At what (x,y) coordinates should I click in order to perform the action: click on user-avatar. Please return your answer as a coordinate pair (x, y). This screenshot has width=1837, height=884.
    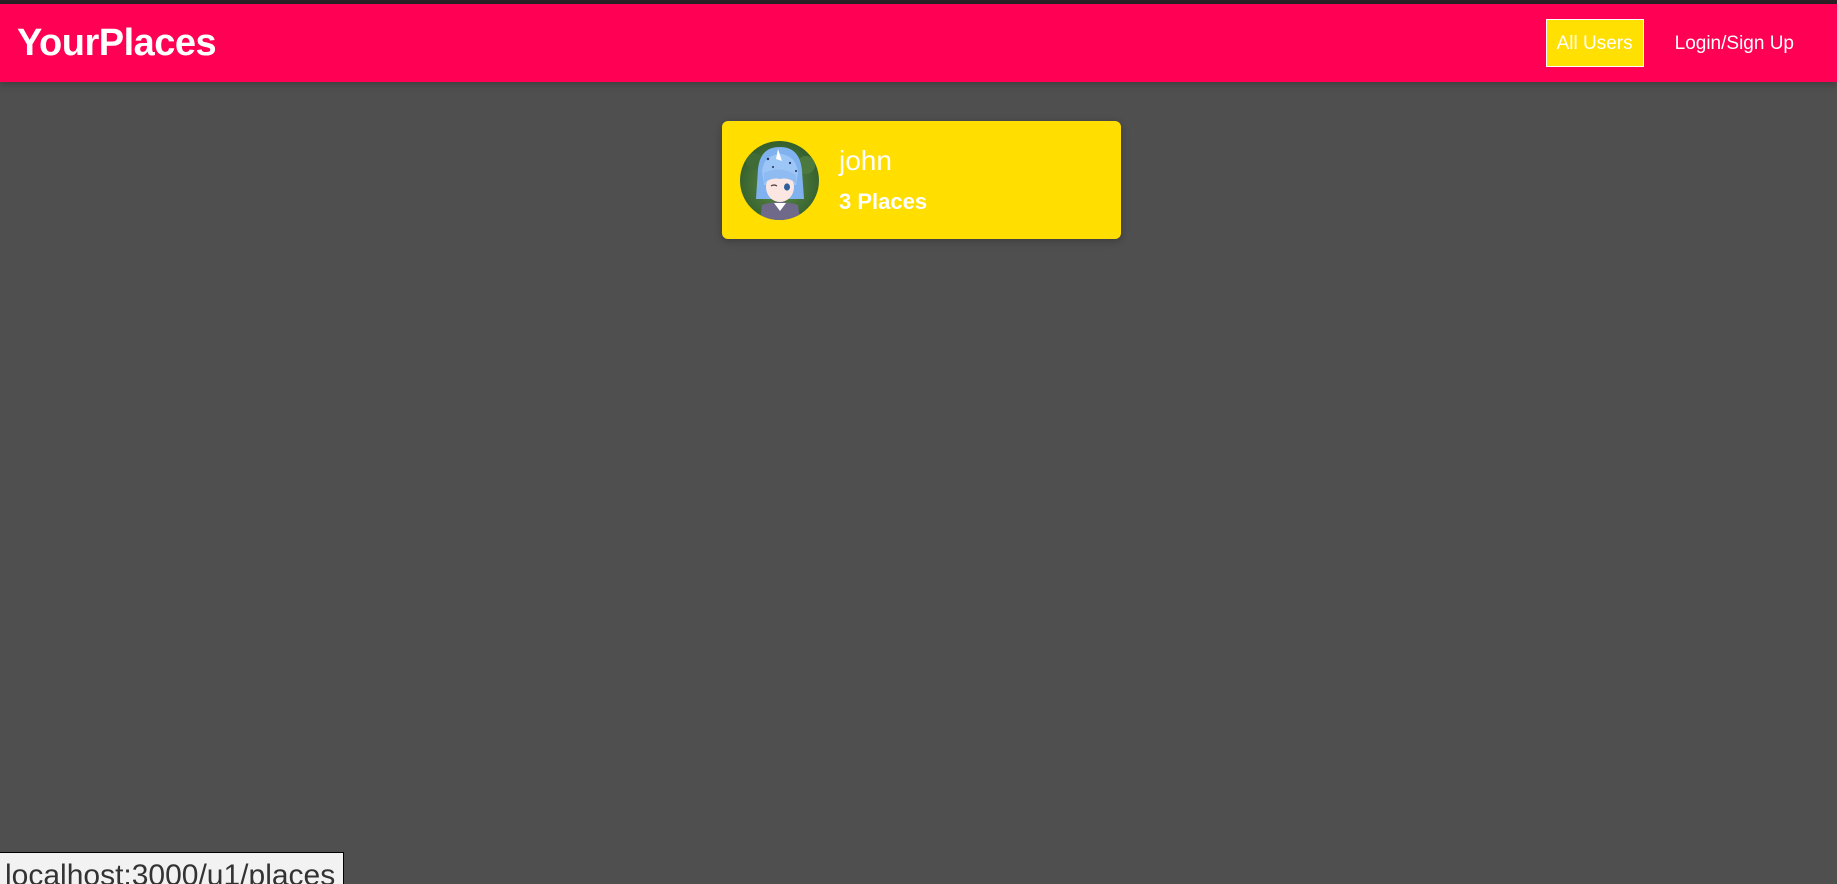
    Looking at the image, I should click on (779, 180).